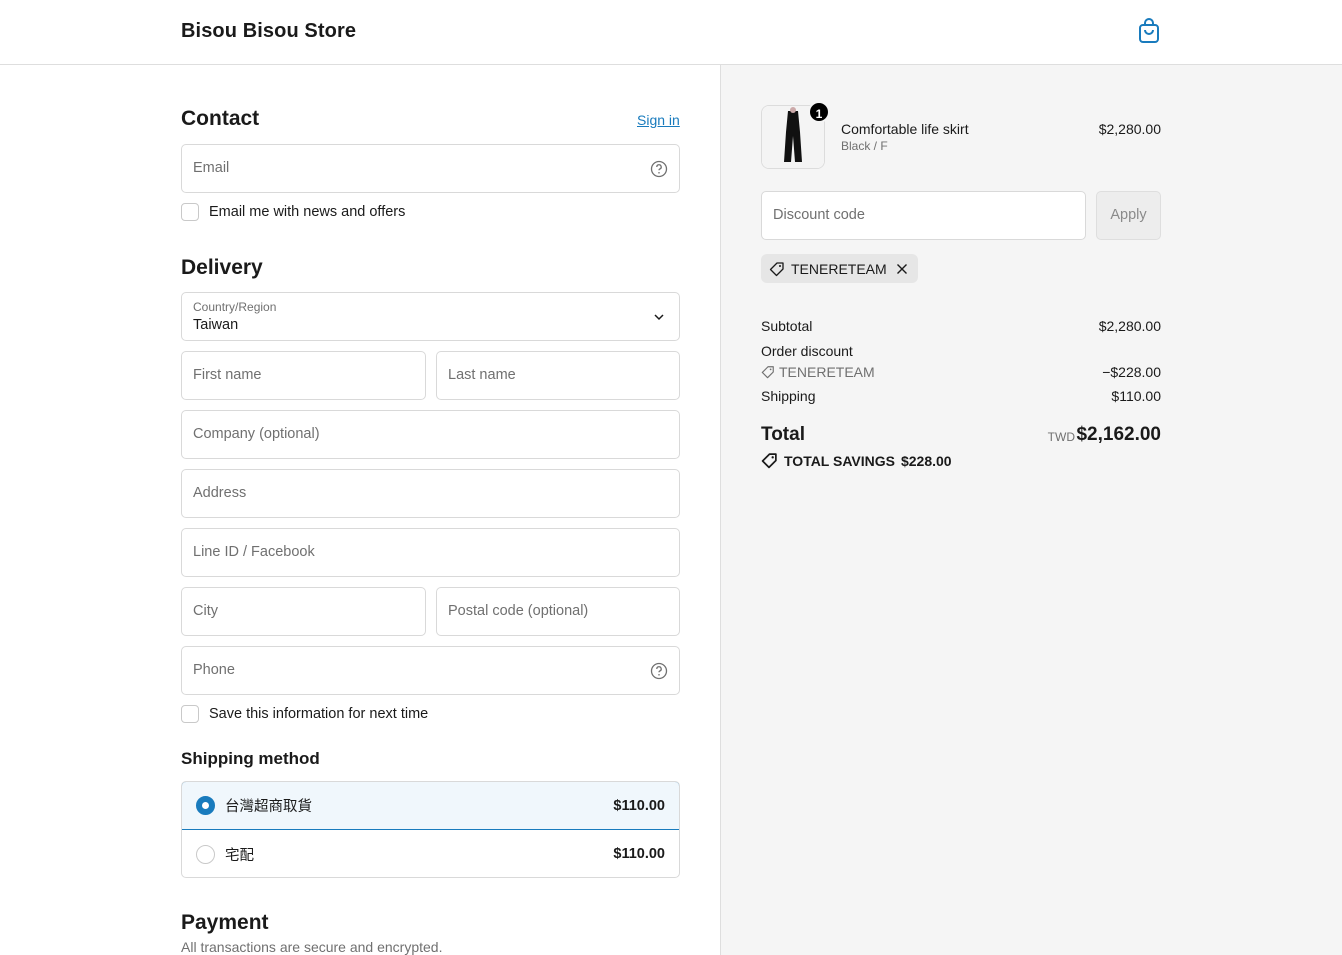 The width and height of the screenshot is (1342, 955). Describe the element at coordinates (1136, 396) in the screenshot. I see `shipping-value: $110.00` at that location.